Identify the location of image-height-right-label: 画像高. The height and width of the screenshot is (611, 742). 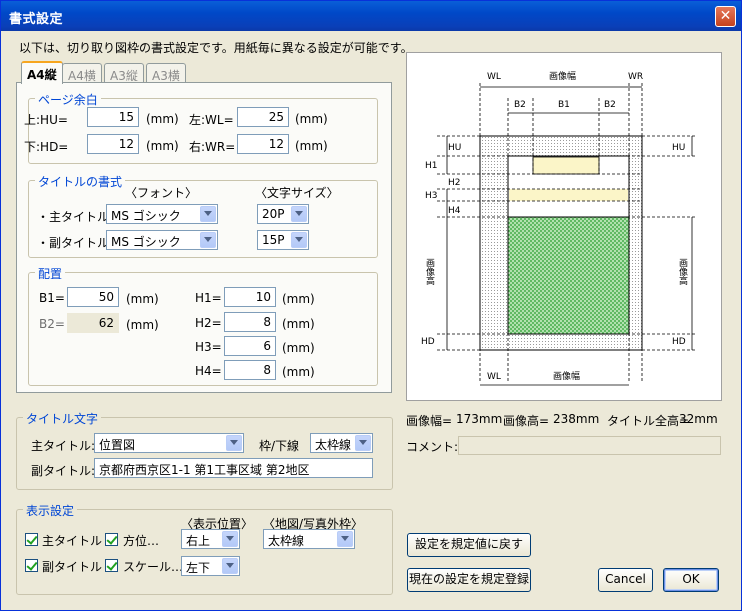
(682, 272).